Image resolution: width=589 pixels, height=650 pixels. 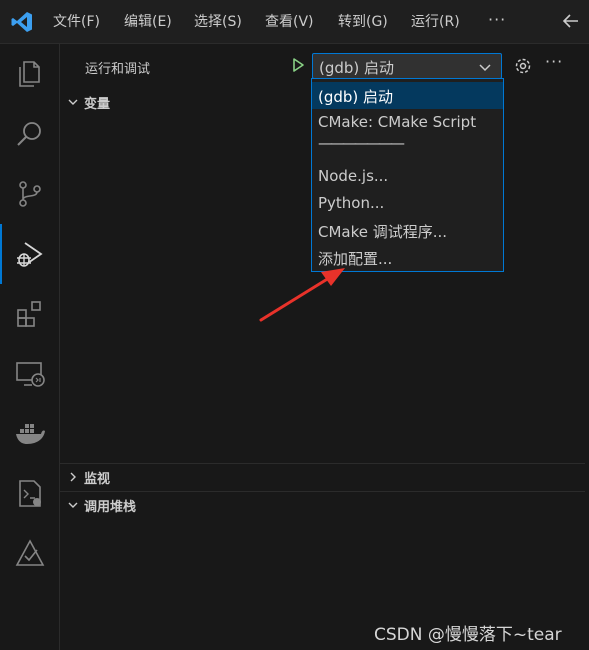 What do you see at coordinates (407, 95) in the screenshot?
I see `dropdown-option: (gdb) 启动` at bounding box center [407, 95].